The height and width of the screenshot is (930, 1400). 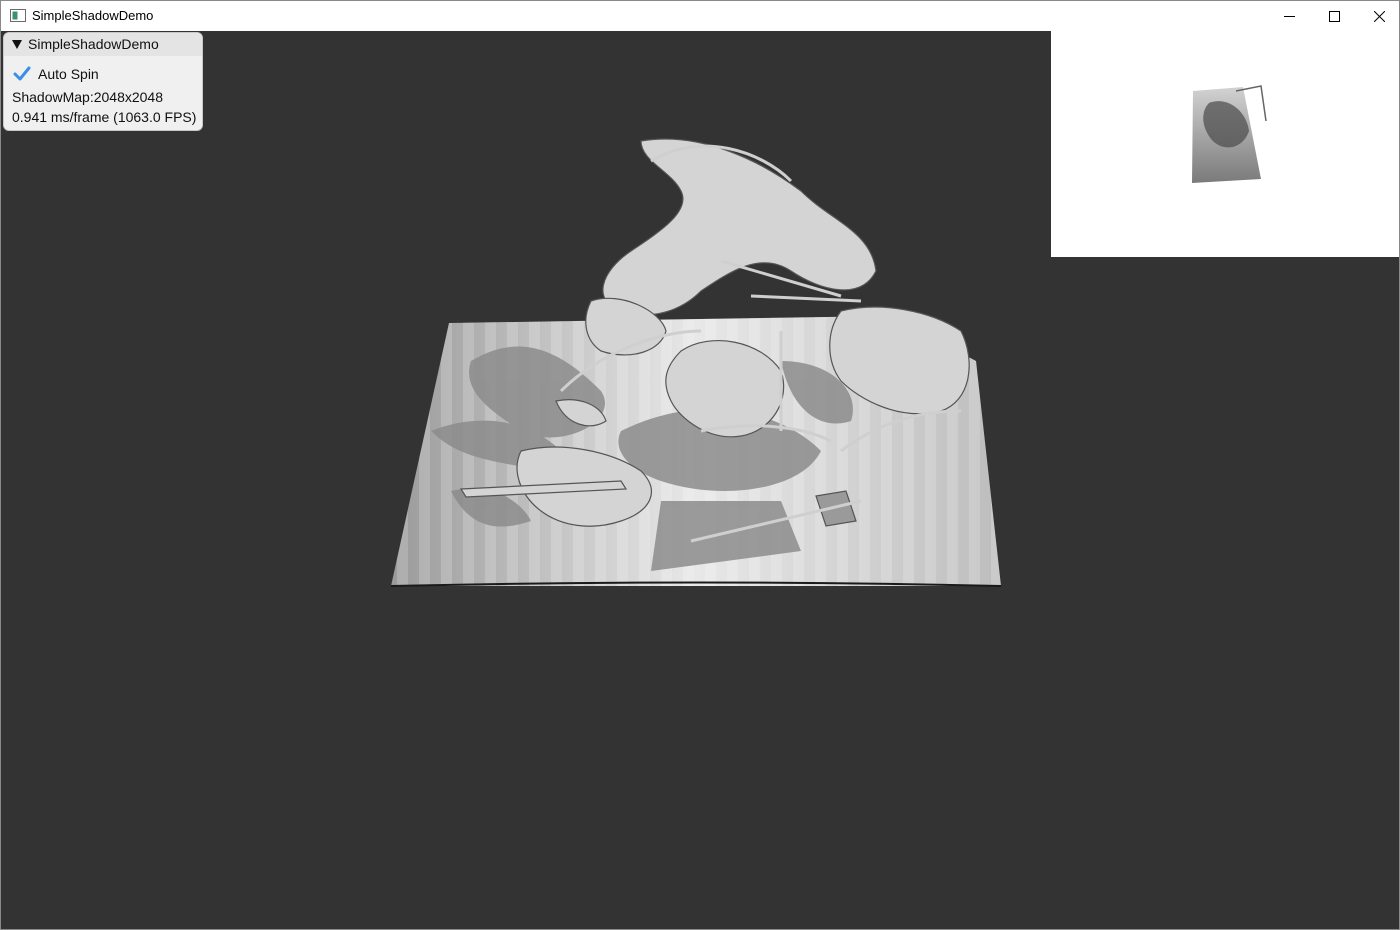 What do you see at coordinates (1229, 134) in the screenshot?
I see `shadow-map-image` at bounding box center [1229, 134].